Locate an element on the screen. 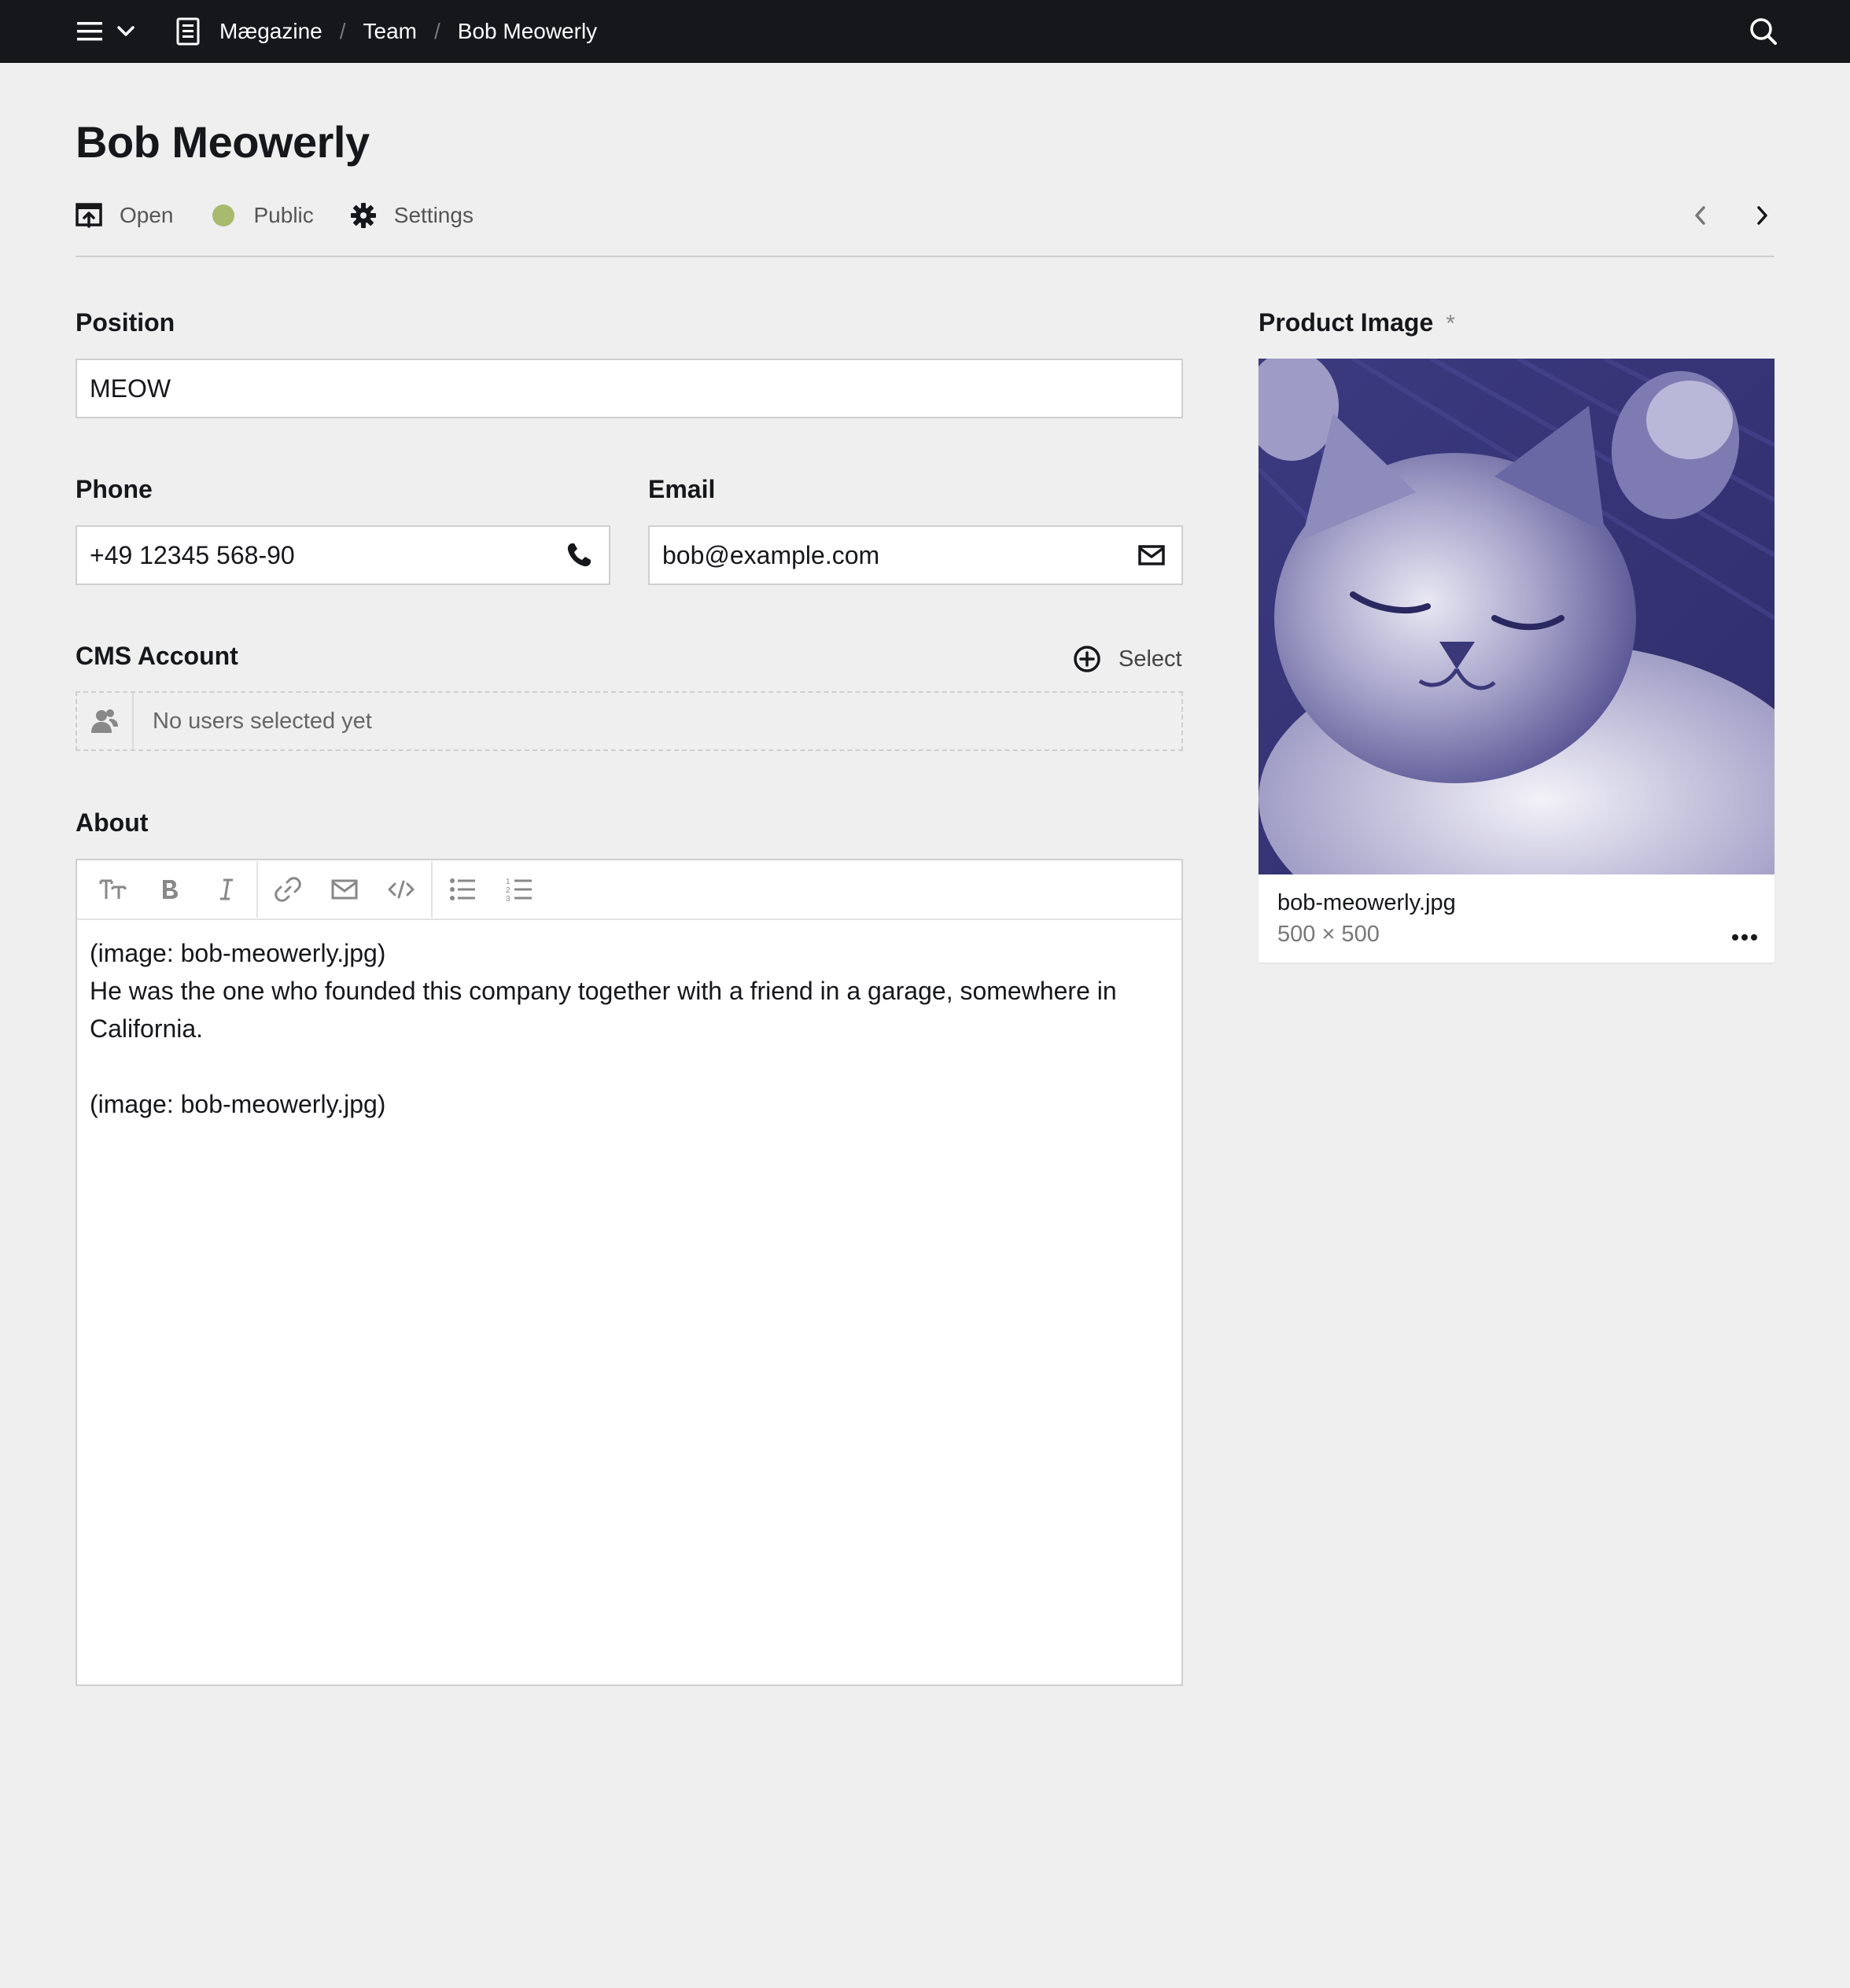 This screenshot has height=1988, width=1850. users-icon is located at coordinates (105, 721).